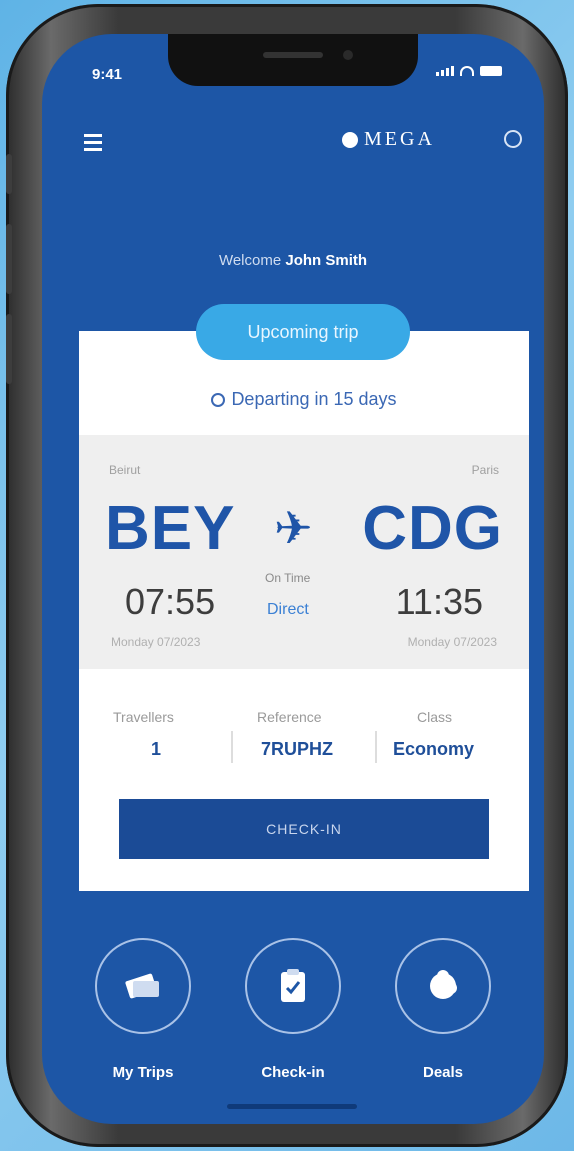  I want to click on nav-label: Deals, so click(443, 1072).